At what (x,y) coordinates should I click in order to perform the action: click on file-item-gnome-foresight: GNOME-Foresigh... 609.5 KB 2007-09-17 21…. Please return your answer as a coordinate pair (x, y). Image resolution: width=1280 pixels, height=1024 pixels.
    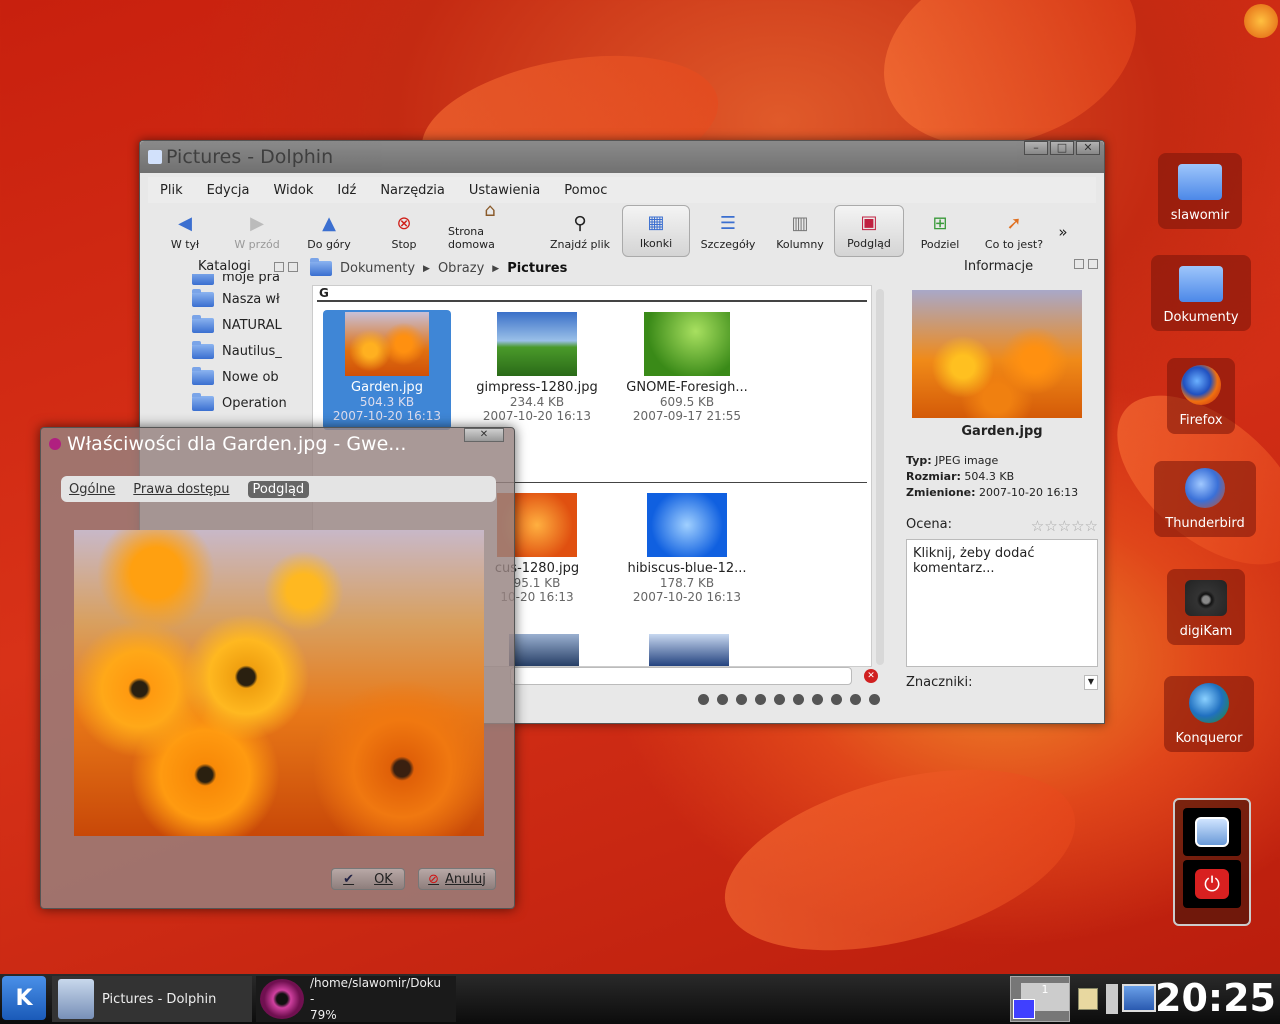
    Looking at the image, I should click on (687, 367).